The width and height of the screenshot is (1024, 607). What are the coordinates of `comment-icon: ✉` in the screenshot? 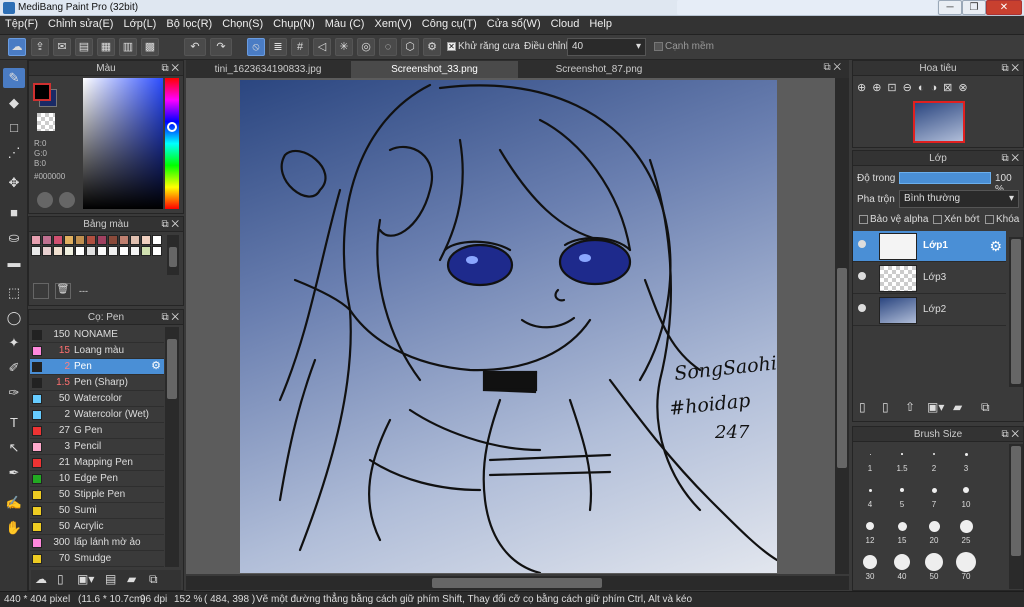 It's located at (62, 47).